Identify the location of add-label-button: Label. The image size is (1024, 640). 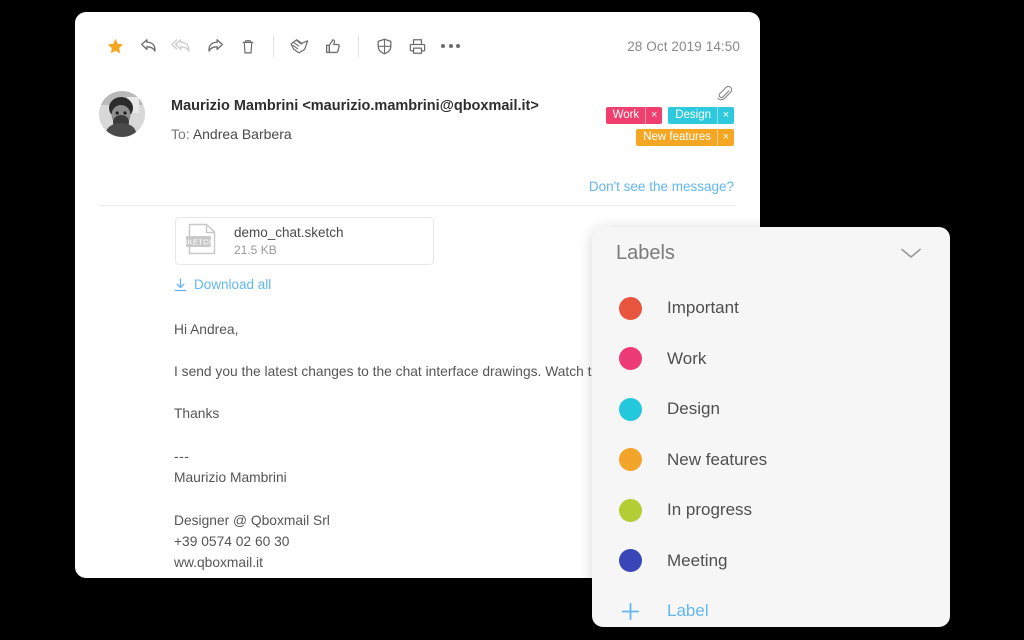
(771, 606).